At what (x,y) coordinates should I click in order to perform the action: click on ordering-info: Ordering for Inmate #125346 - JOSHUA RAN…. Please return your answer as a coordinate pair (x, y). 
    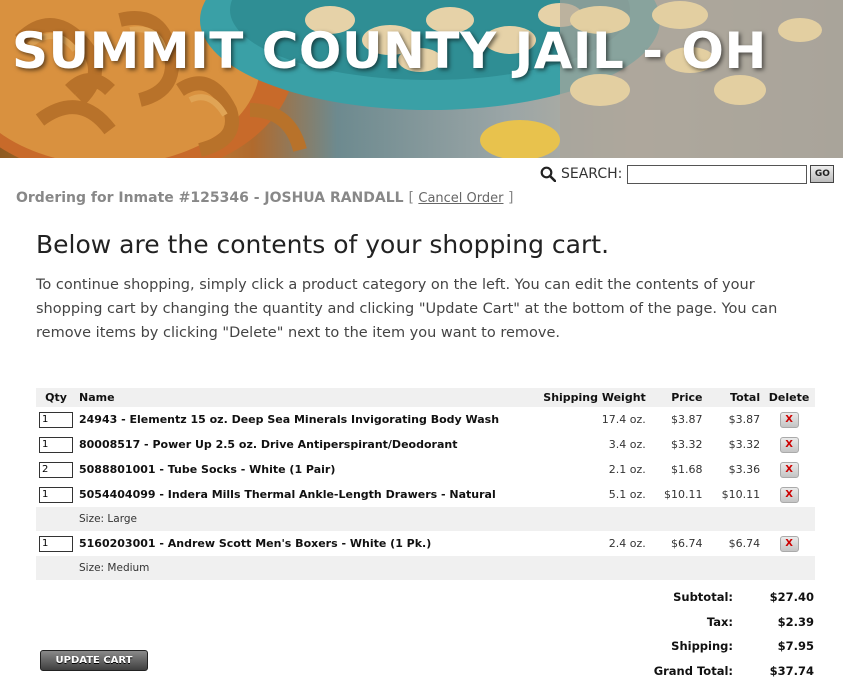
    Looking at the image, I should click on (264, 198).